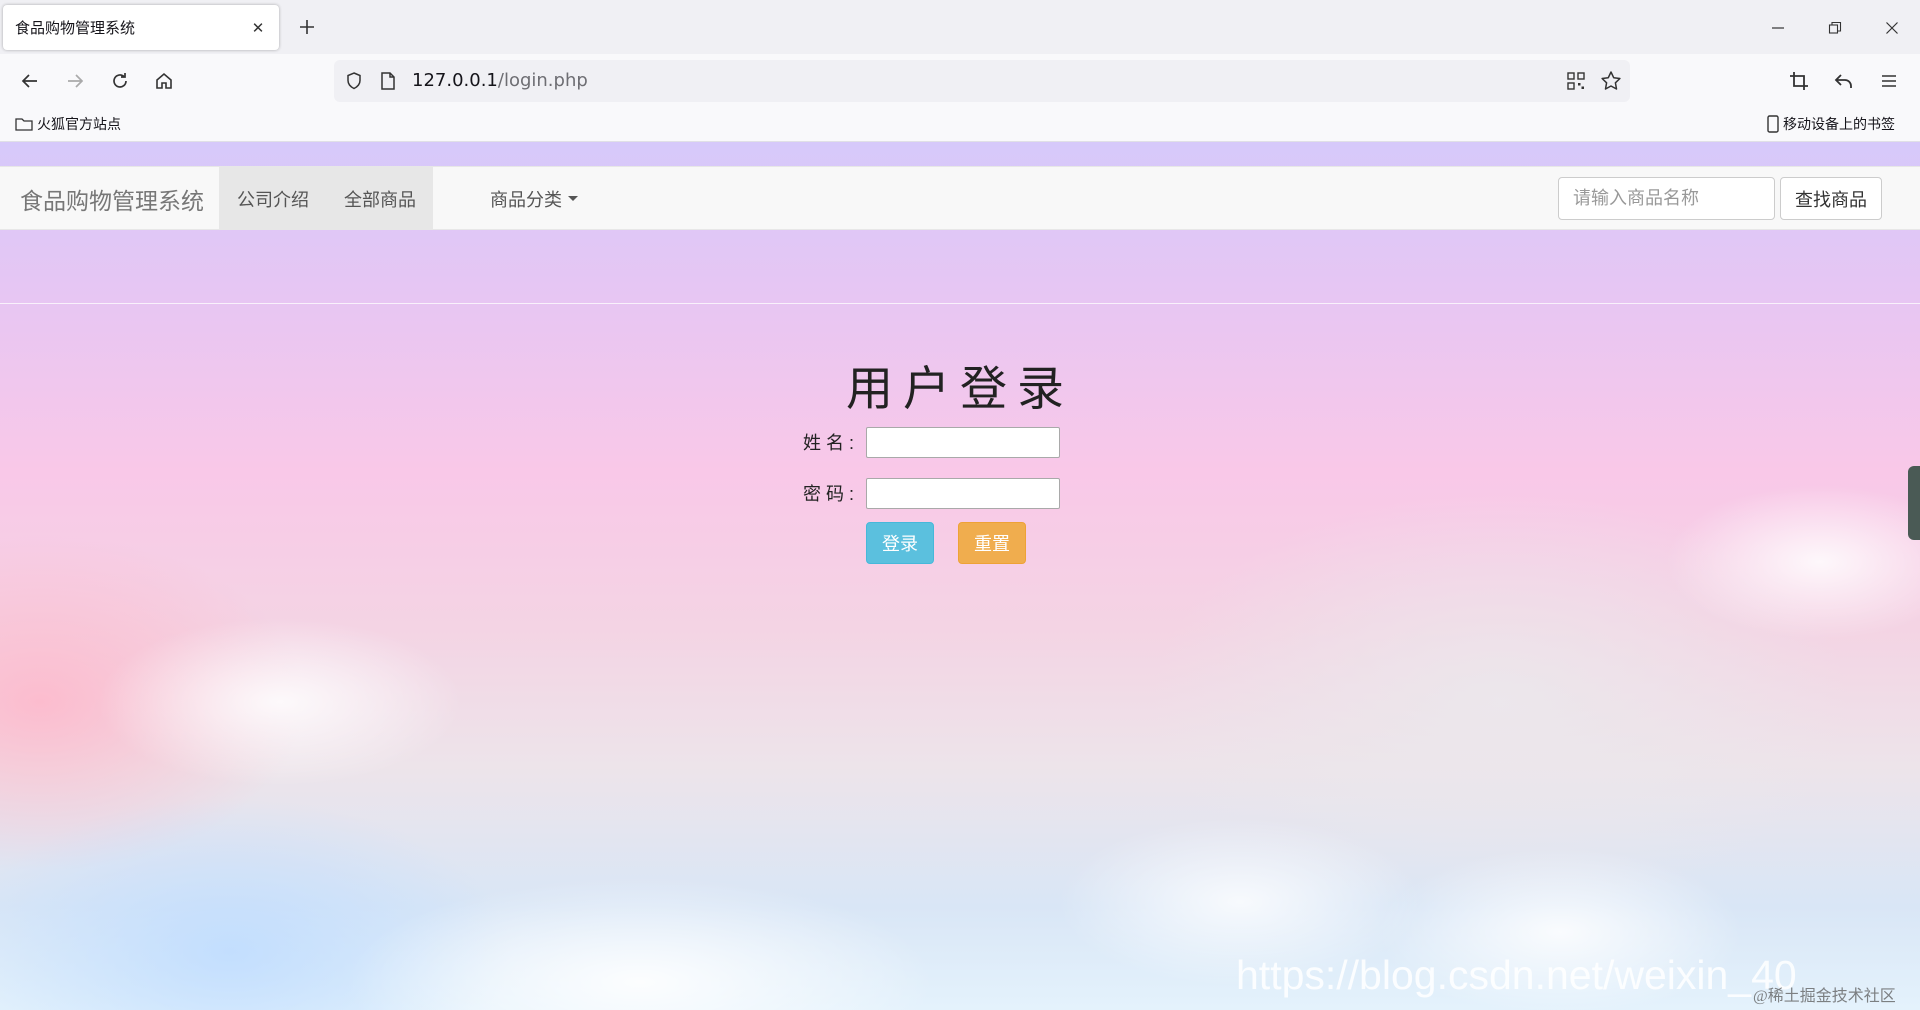 This screenshot has height=1010, width=1920. I want to click on hamburger-menu-icon, so click(1889, 81).